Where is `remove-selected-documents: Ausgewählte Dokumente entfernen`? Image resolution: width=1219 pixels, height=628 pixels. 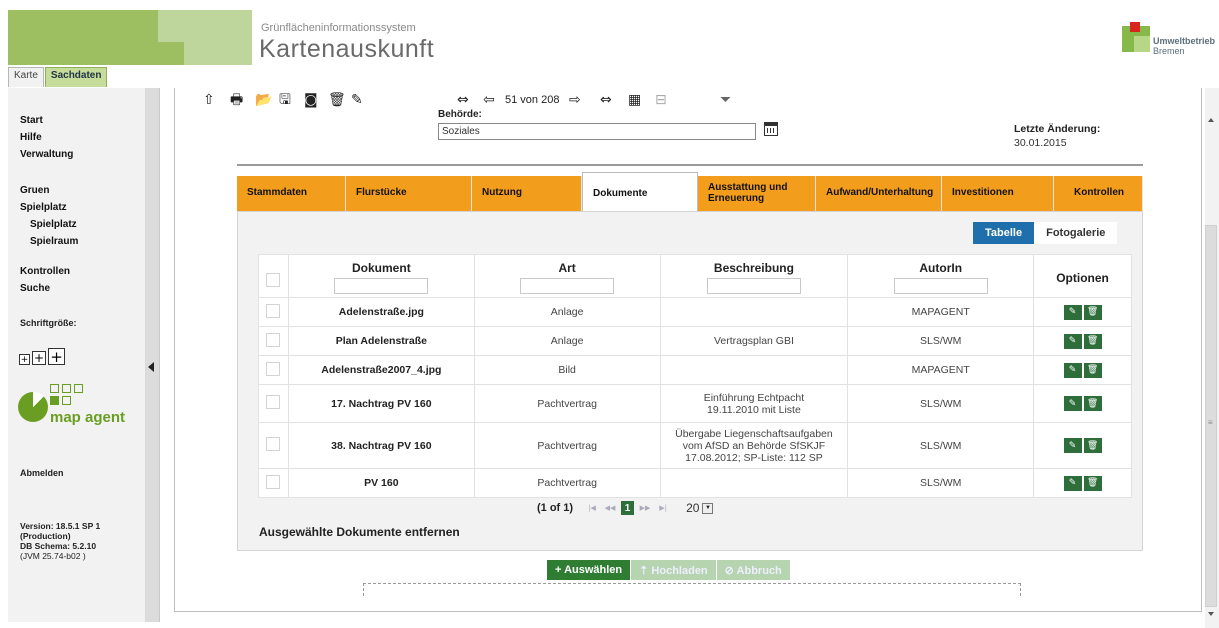
remove-selected-documents: Ausgewählte Dokumente entfernen is located at coordinates (359, 532).